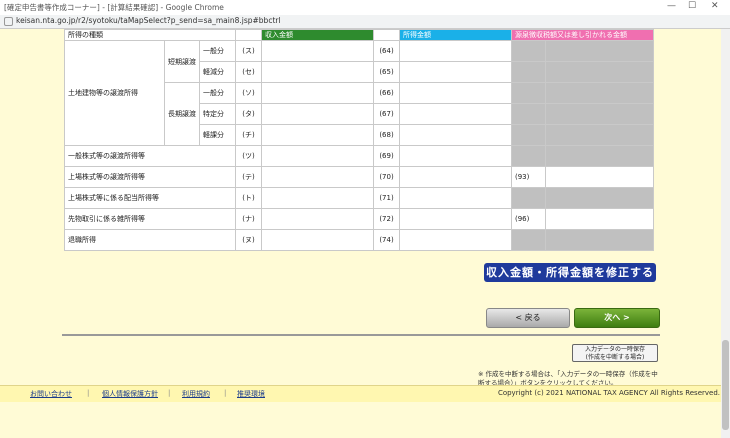 This screenshot has width=730, height=438. What do you see at coordinates (359, 219) in the screenshot?
I see `table-row: 先物取引に係る雑所得等 (ナ) (72) (96)` at bounding box center [359, 219].